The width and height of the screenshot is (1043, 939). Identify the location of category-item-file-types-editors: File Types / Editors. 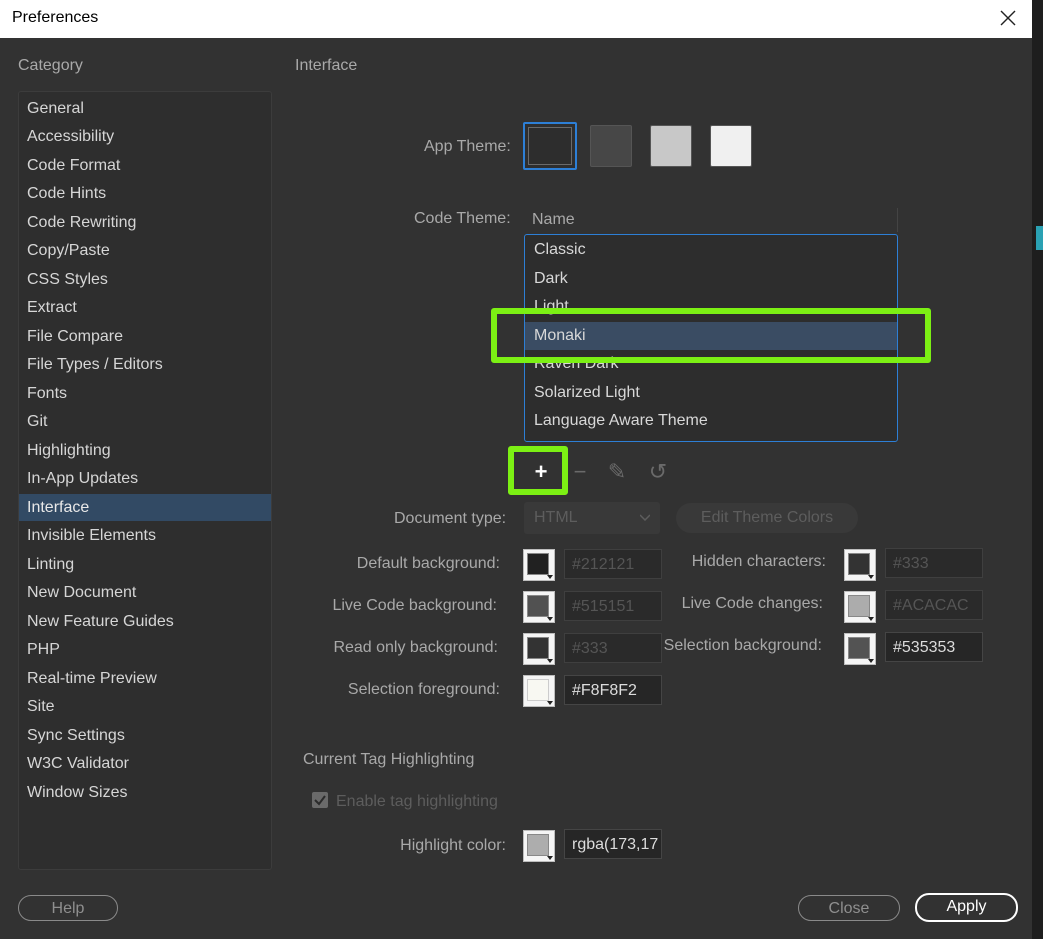
(145, 364).